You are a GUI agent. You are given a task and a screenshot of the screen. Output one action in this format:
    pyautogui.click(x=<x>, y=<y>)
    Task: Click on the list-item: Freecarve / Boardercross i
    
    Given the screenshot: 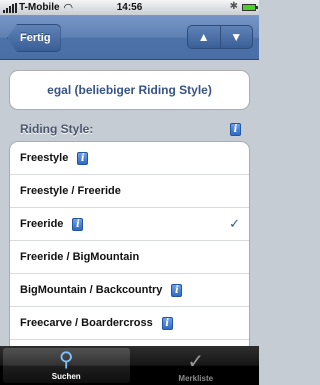 What is the action you would take?
    pyautogui.click(x=129, y=323)
    